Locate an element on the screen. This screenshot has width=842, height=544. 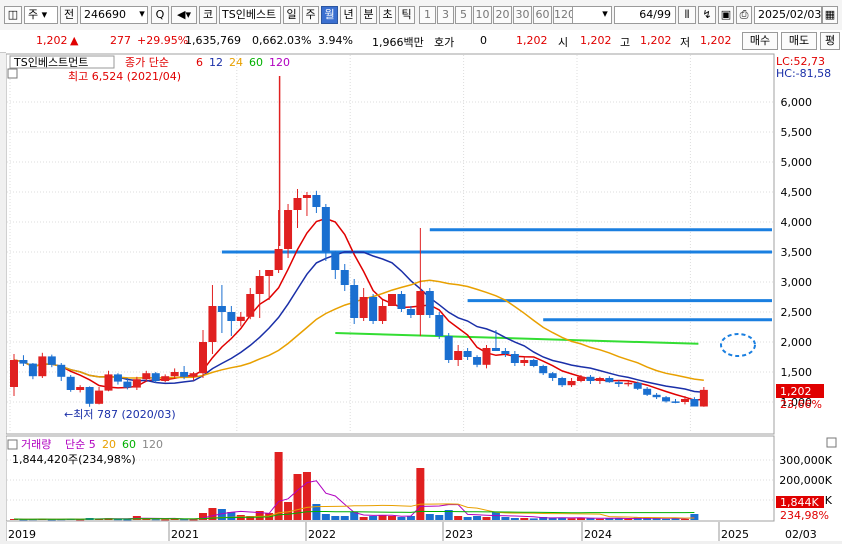
x-label-0: 2019 is located at coordinates (22, 534).